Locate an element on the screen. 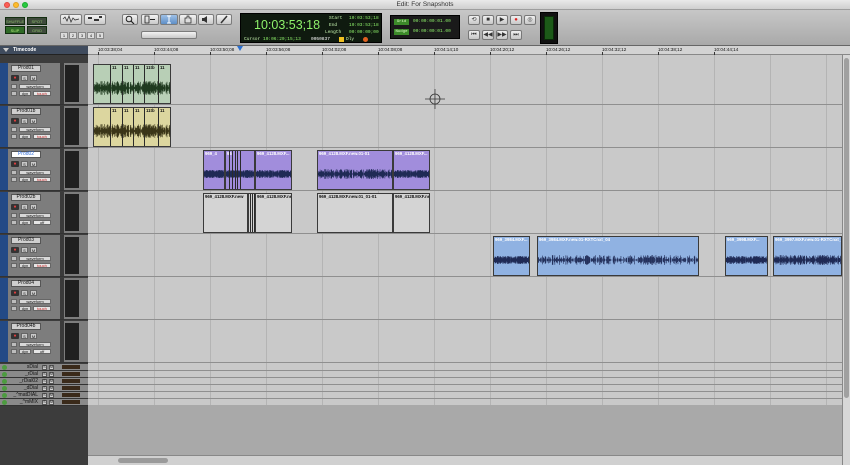 Image resolution: width=850 pixels, height=465 pixels. audio-clip: 969_4128.MXF.new is located at coordinates (225, 213).